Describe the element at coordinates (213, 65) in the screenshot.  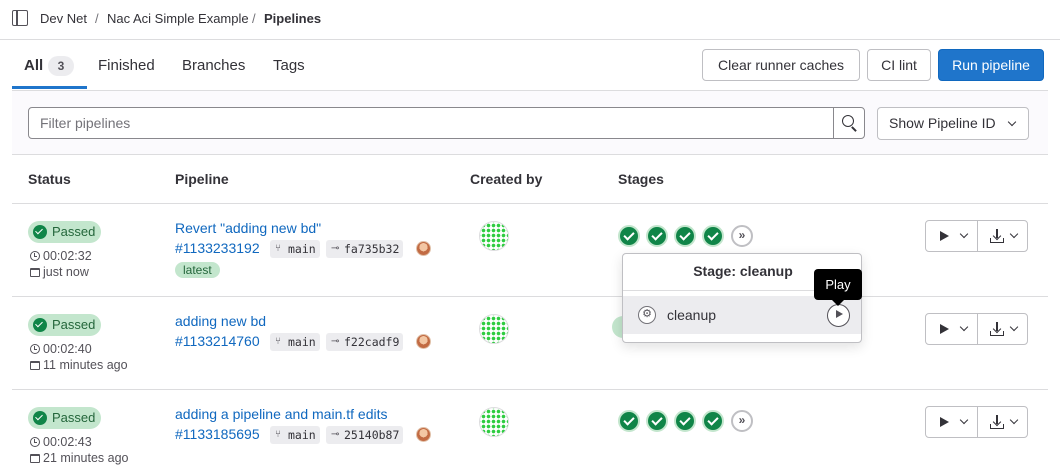
I see `tab-branches: Branches` at that location.